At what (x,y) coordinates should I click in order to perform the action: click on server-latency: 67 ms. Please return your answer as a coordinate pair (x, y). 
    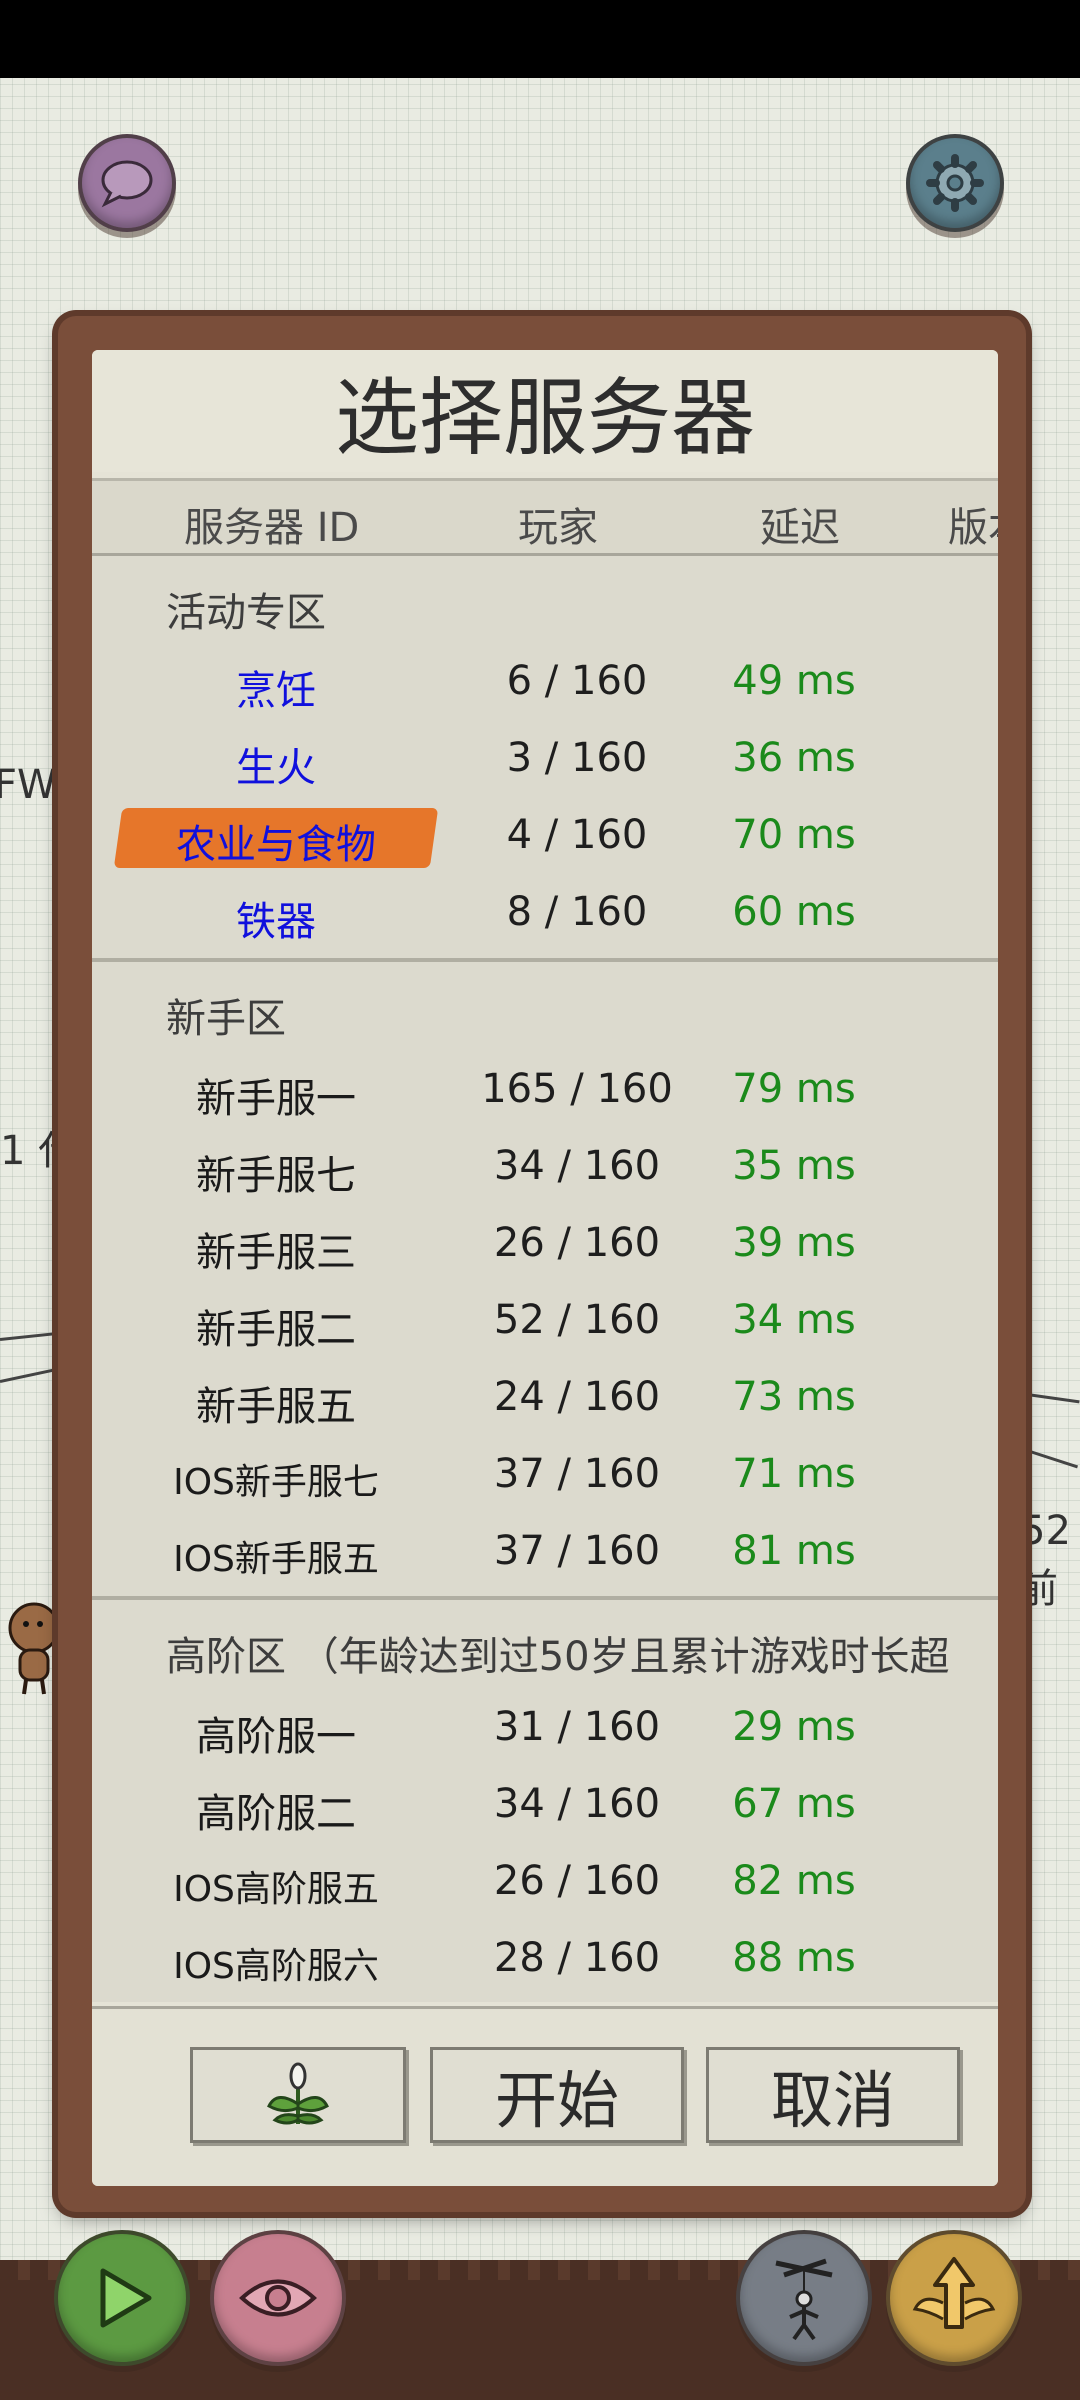
    Looking at the image, I should click on (794, 1804).